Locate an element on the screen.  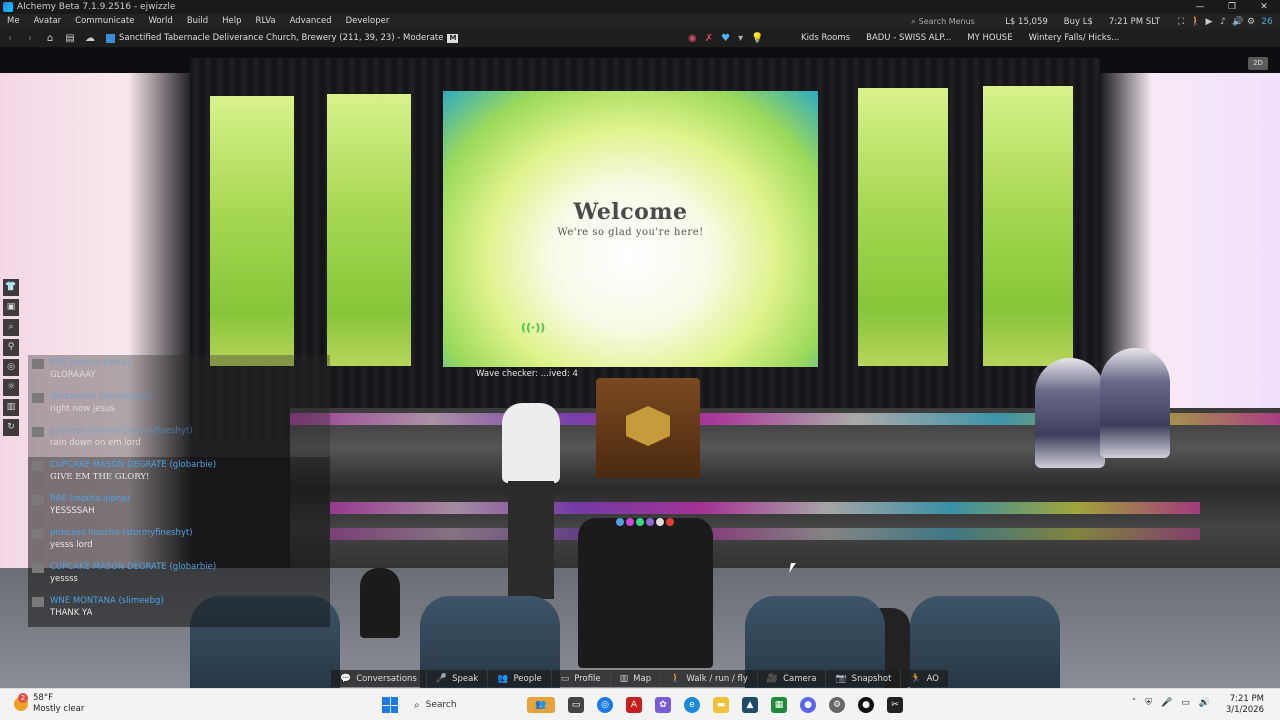
menu-me: Me is located at coordinates (13, 21).